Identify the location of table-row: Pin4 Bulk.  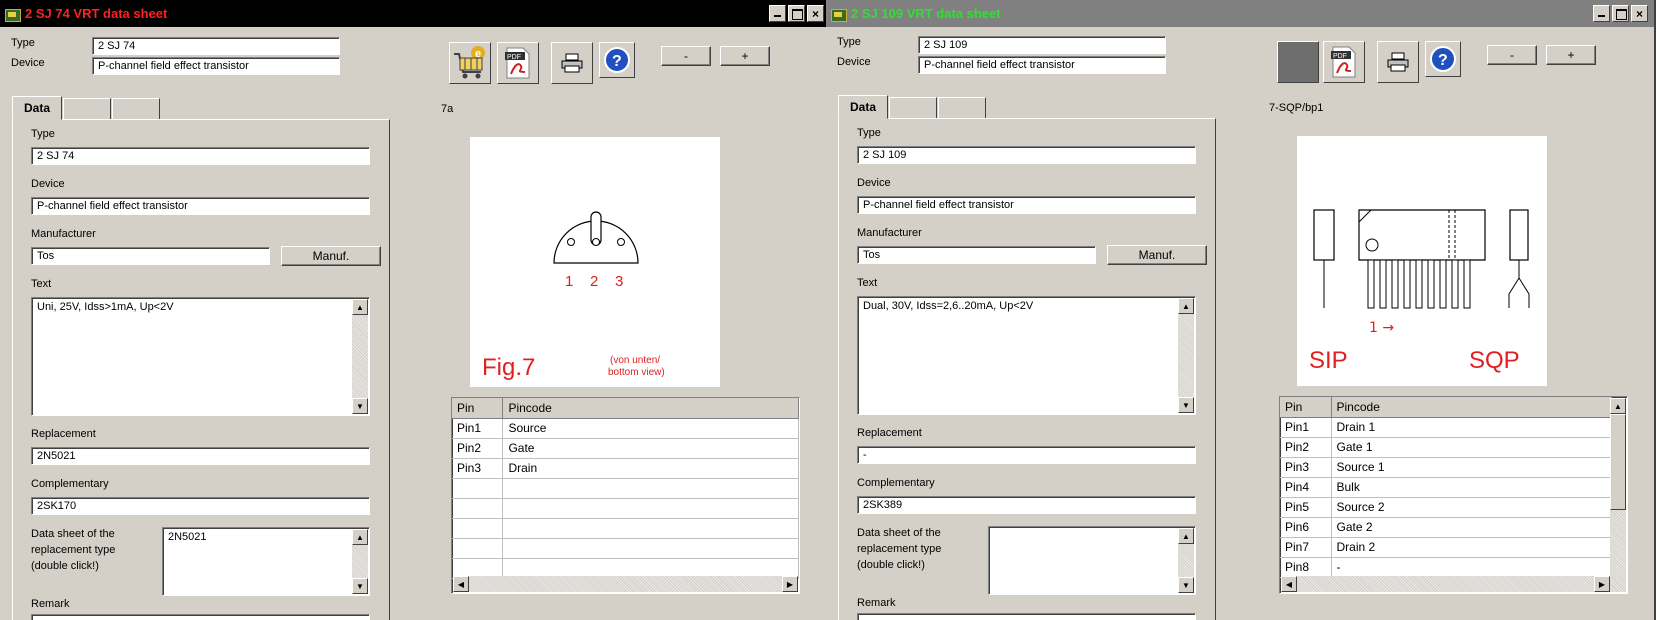
(1446, 487).